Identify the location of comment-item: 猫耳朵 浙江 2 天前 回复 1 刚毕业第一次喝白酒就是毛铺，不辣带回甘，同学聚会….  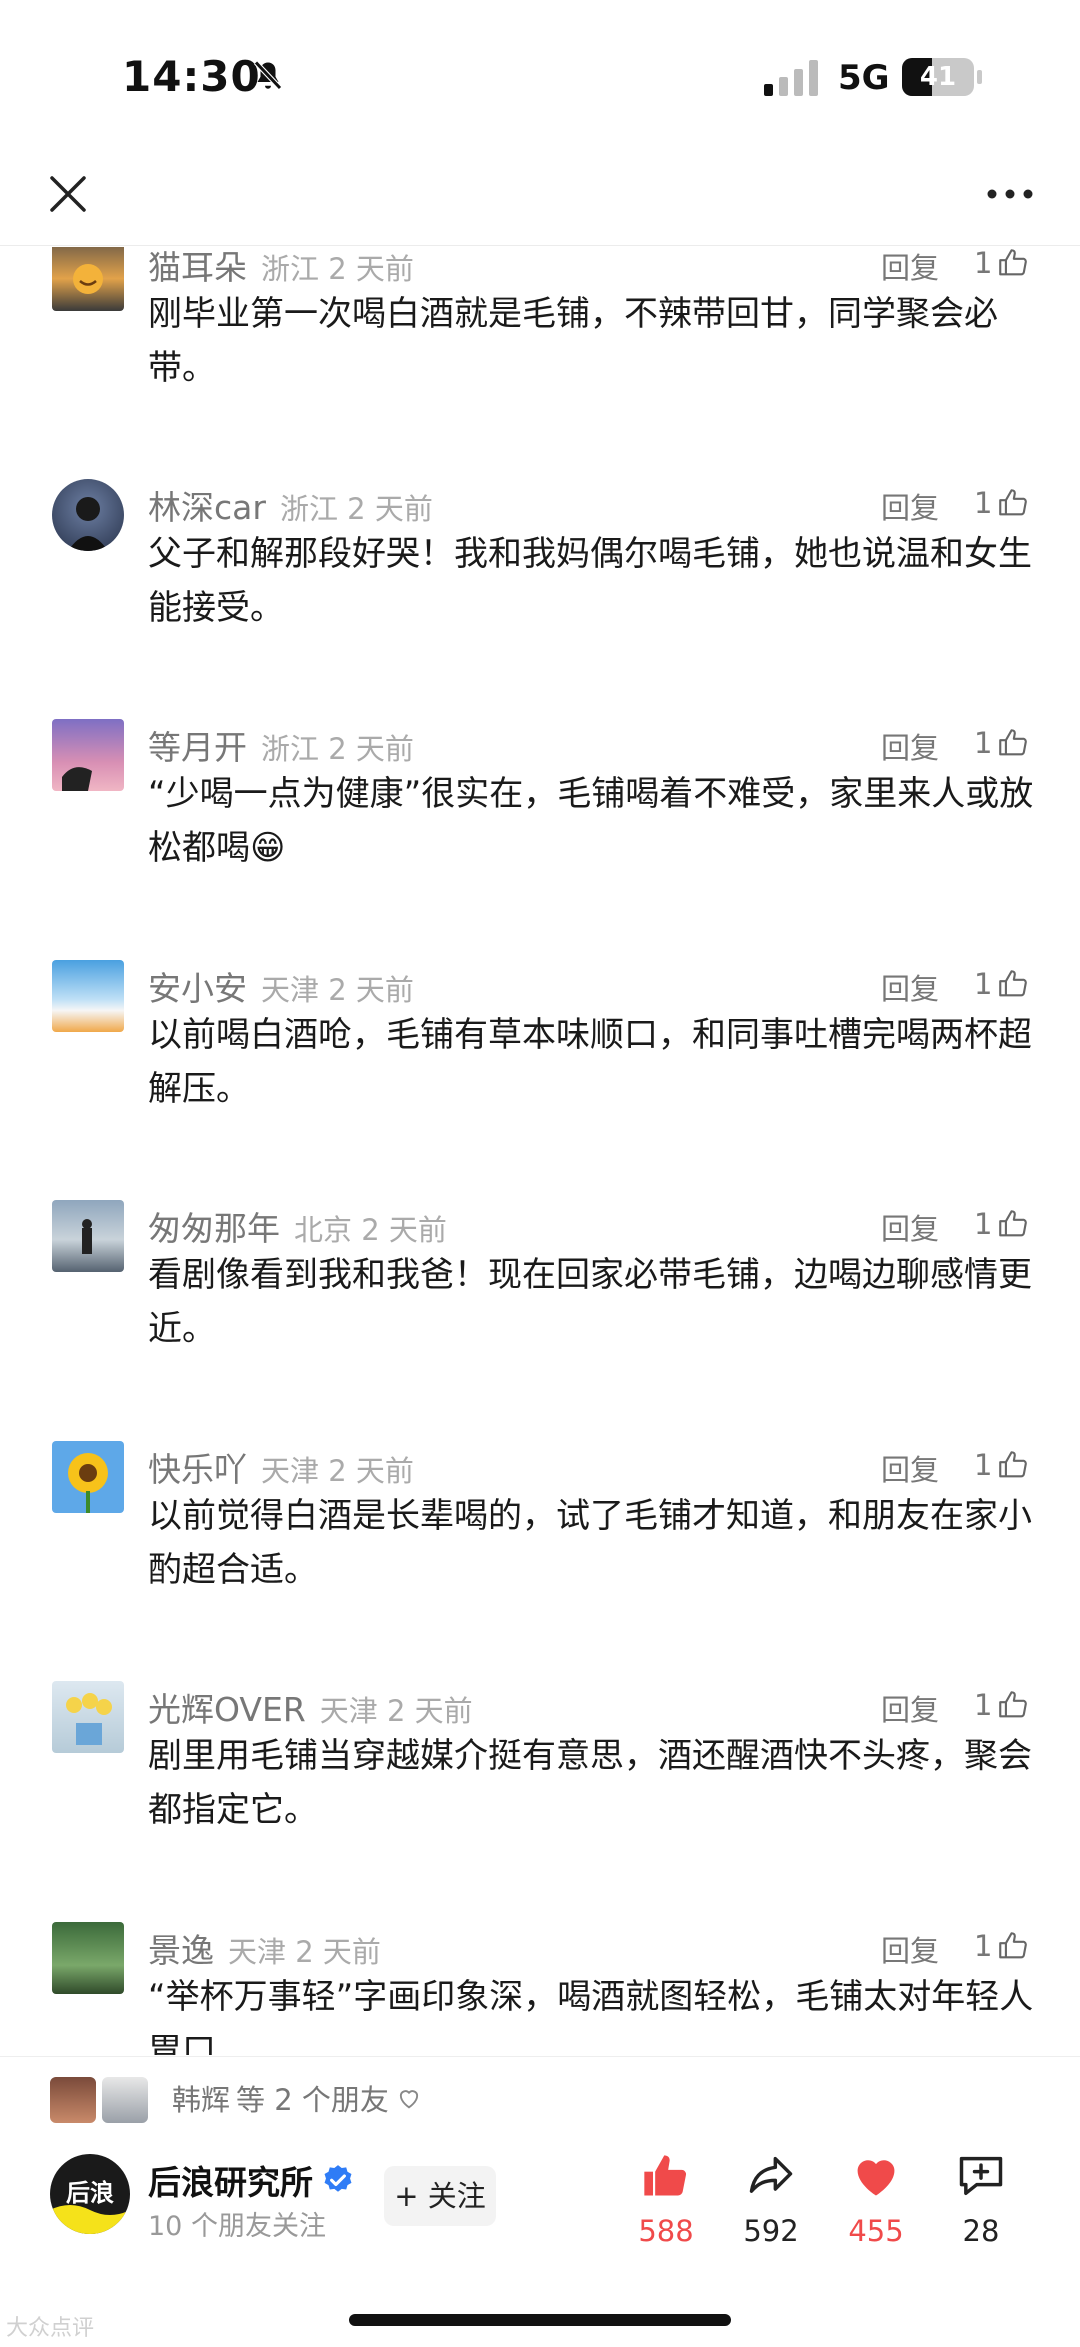
(540, 363).